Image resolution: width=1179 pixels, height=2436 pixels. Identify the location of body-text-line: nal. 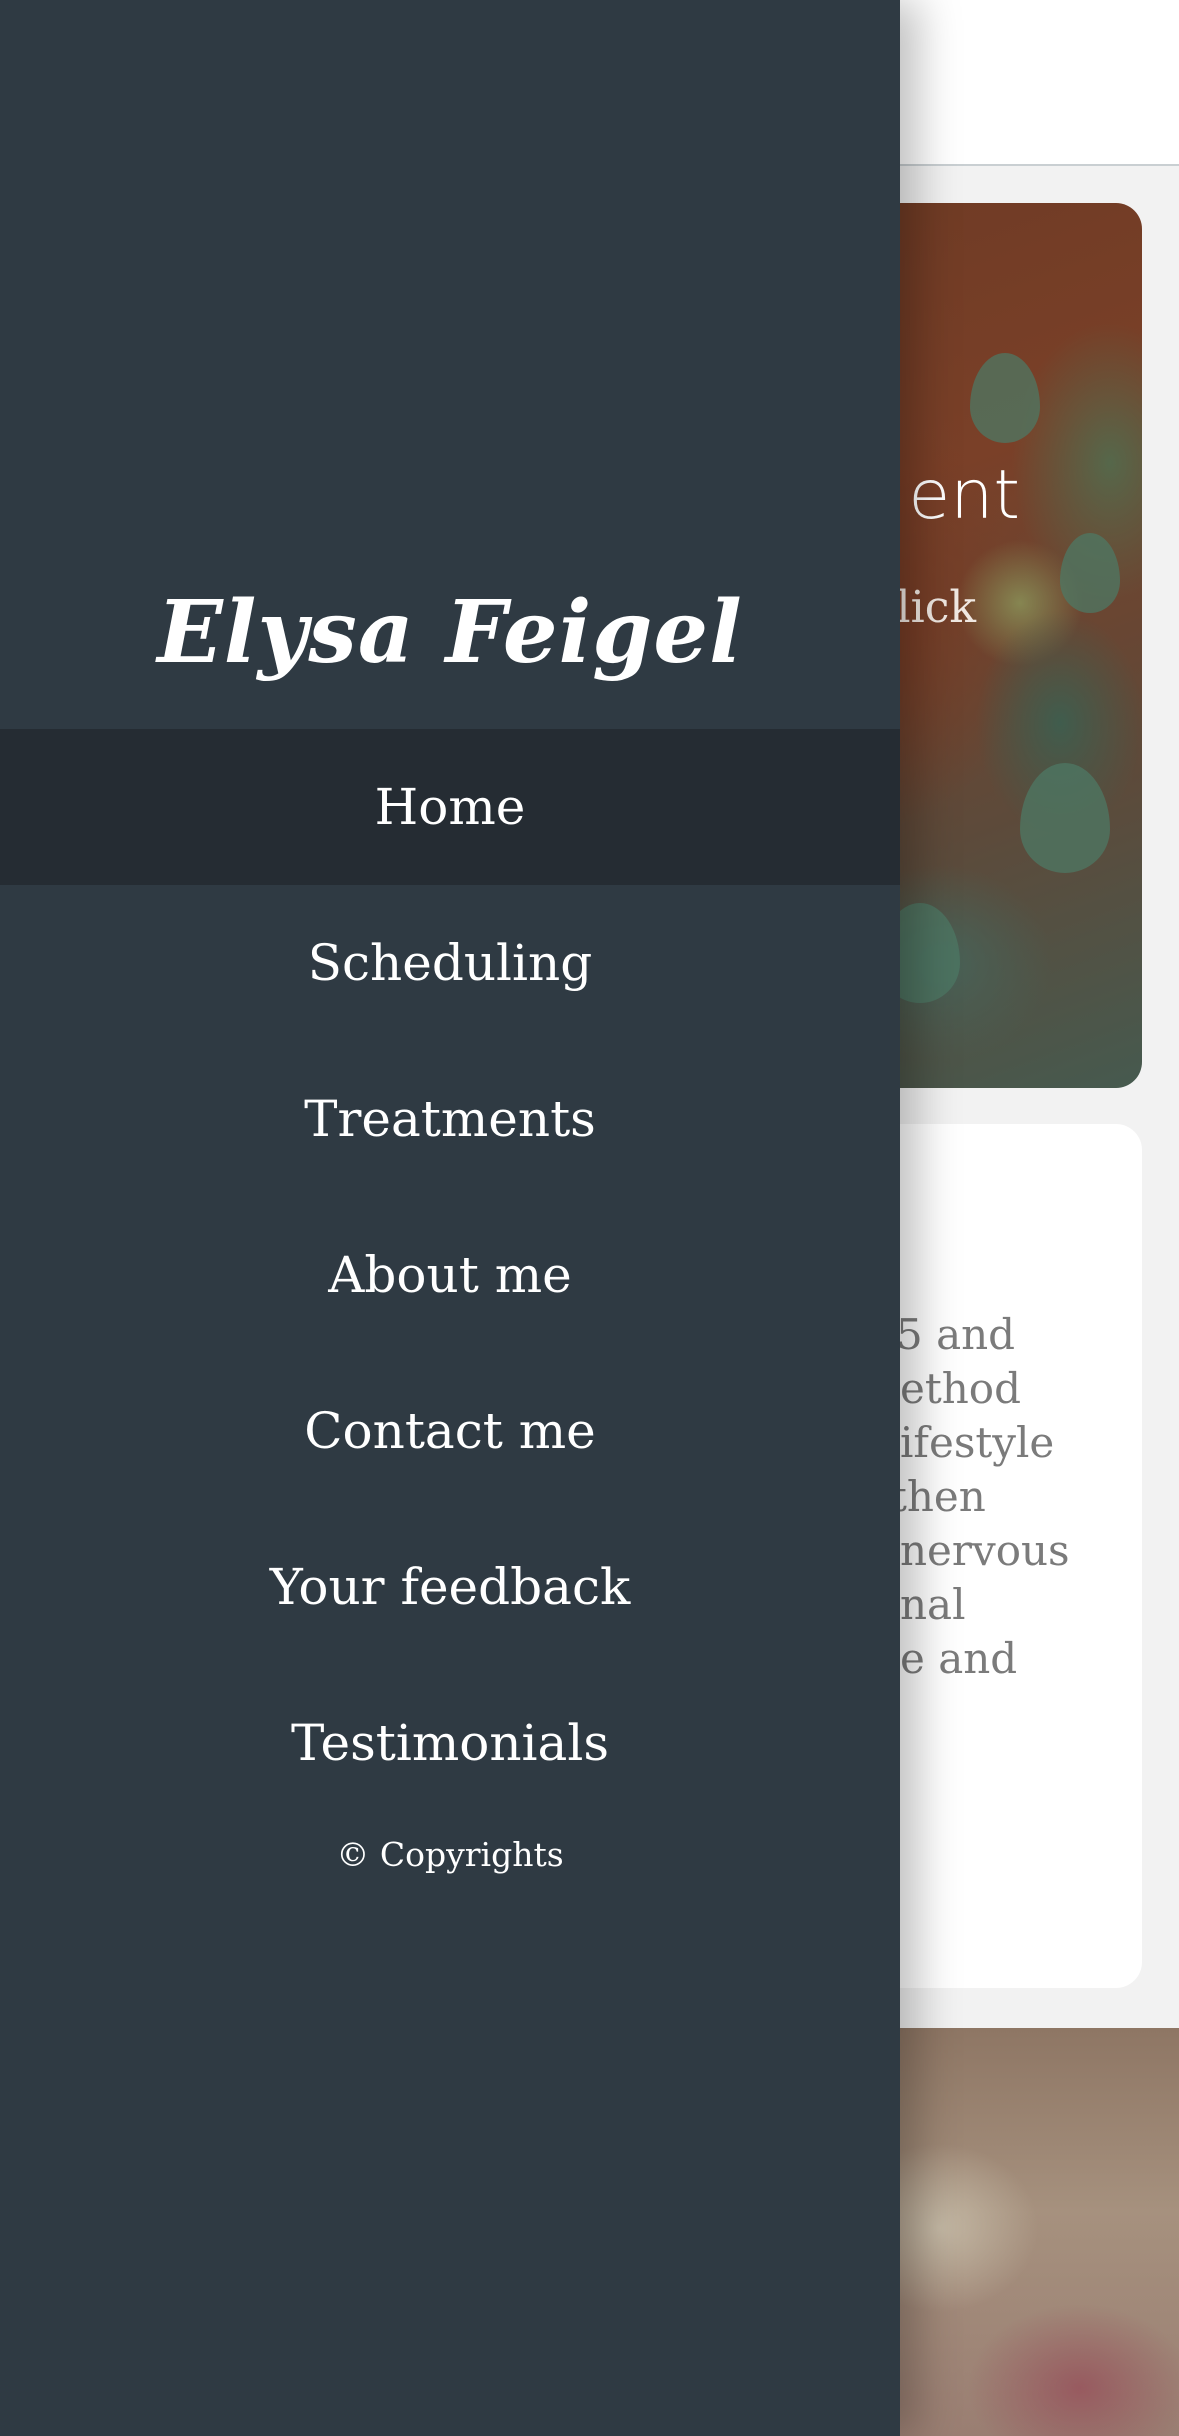
(933, 1604).